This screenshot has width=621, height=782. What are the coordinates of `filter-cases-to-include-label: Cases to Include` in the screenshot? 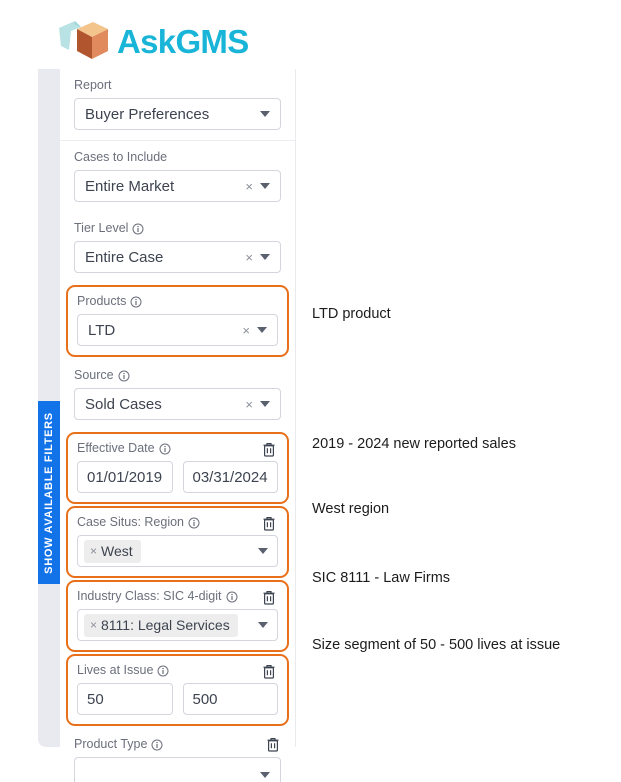 It's located at (121, 157).